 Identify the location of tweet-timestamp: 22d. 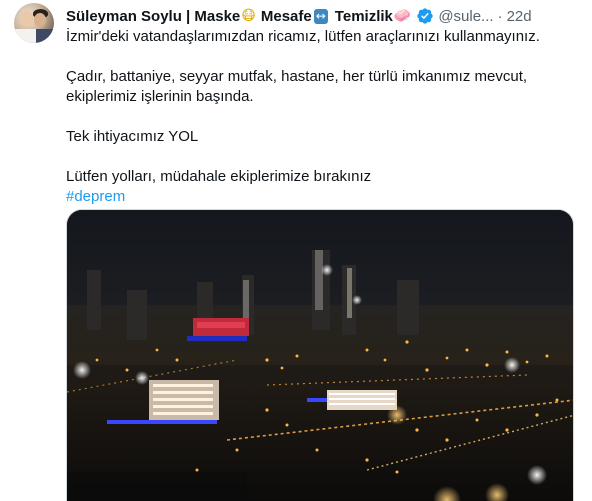
(519, 16).